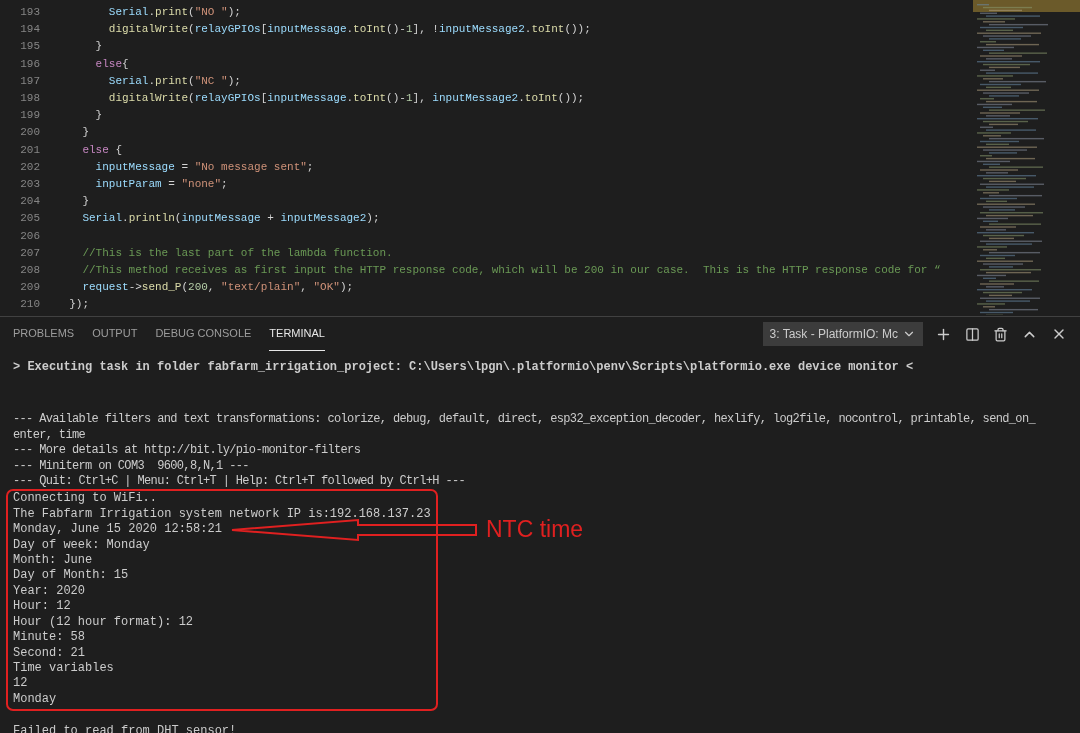  Describe the element at coordinates (217, 288) in the screenshot. I see `code-line: request->send_P(200, "text/plain", "OK");` at that location.